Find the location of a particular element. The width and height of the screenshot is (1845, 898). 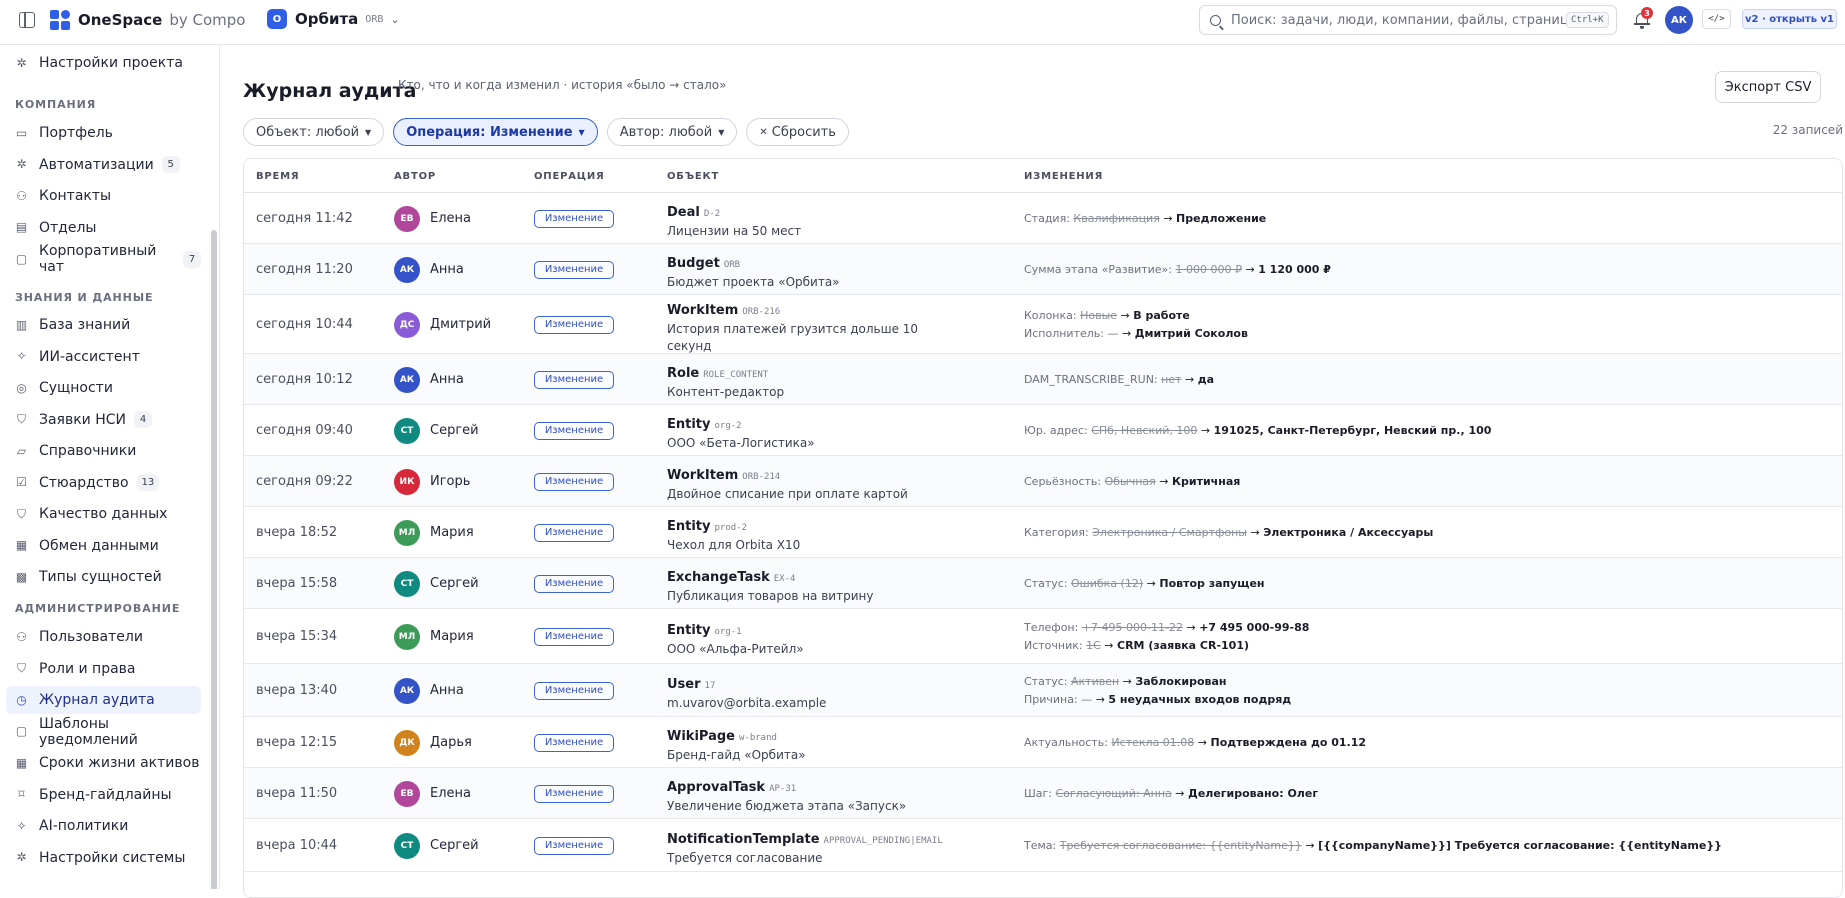

version-switch-button: v2 · открыть v1 is located at coordinates (1789, 19).